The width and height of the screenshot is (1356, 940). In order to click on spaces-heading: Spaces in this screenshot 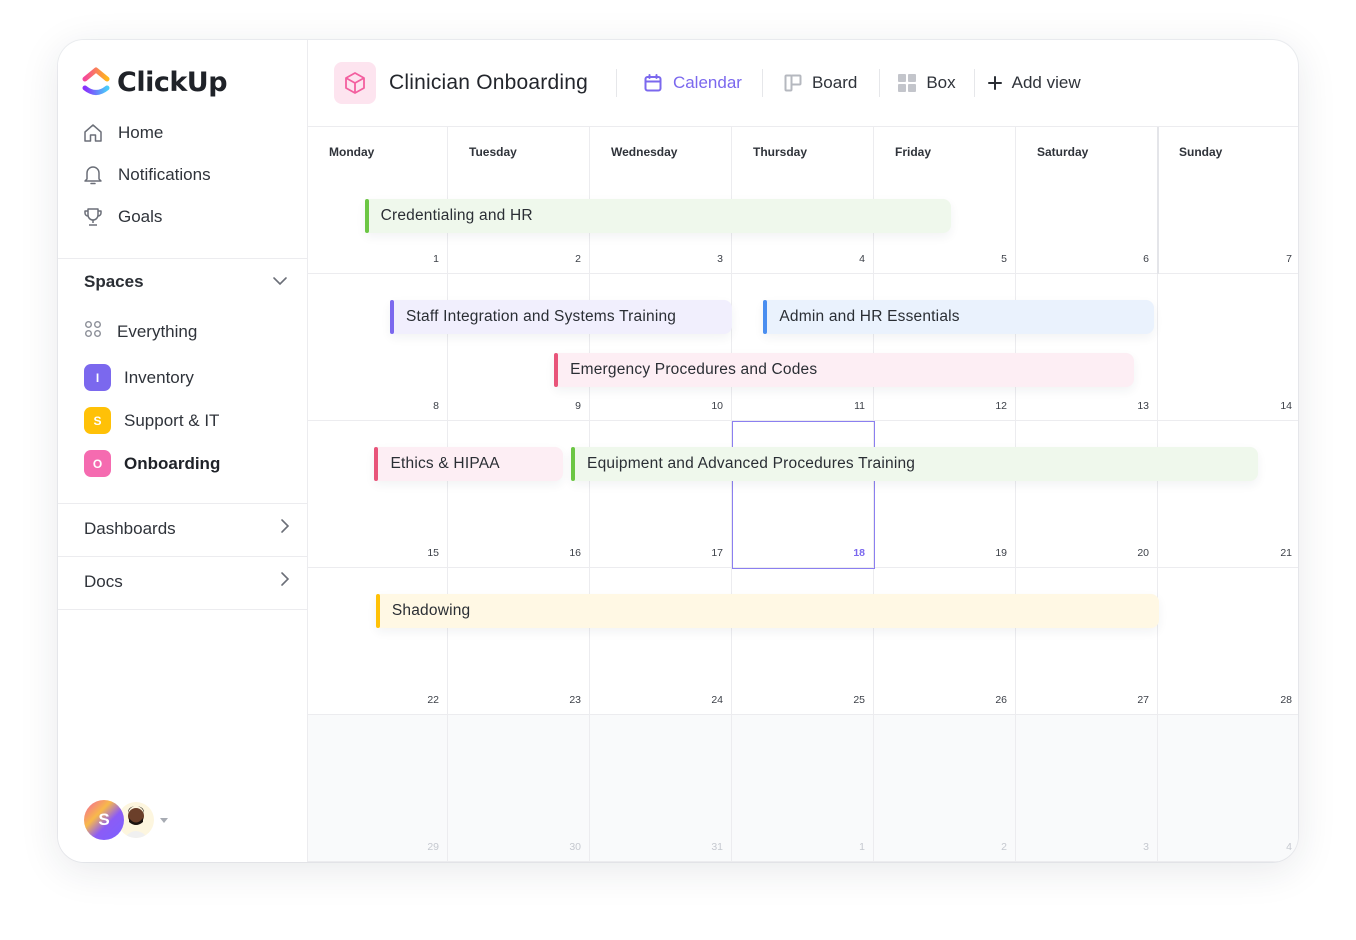, I will do `click(114, 281)`.